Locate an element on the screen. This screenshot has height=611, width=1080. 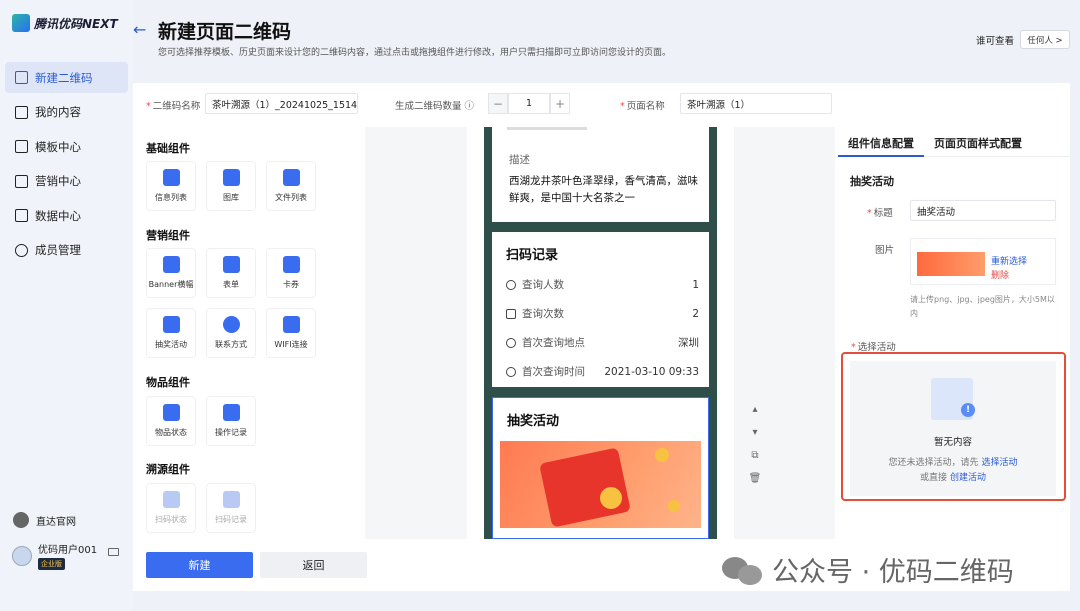
empty-text-line2: 或直接 创建活动 is located at coordinates (953, 478).